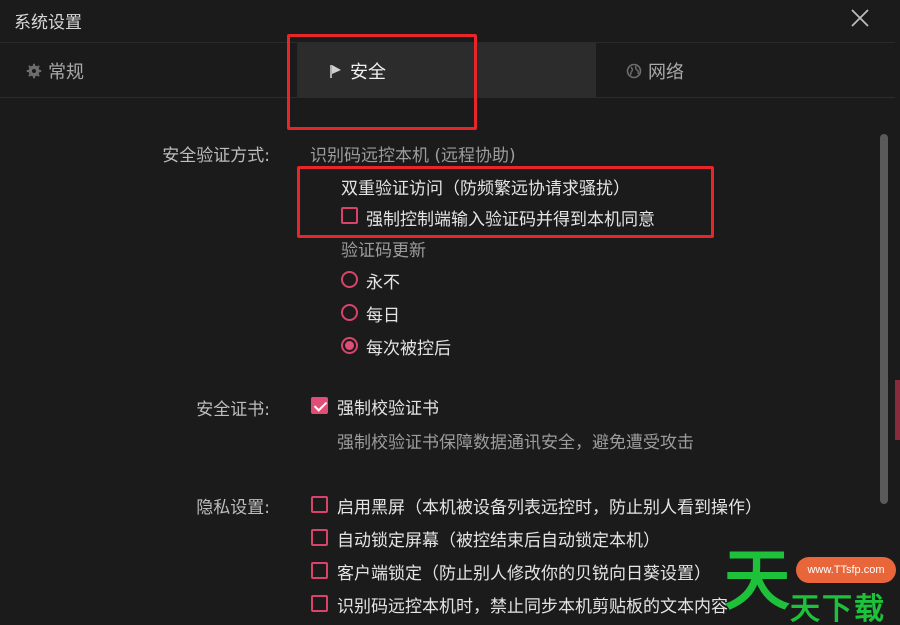 The height and width of the screenshot is (625, 900). I want to click on radio-never, so click(349, 279).